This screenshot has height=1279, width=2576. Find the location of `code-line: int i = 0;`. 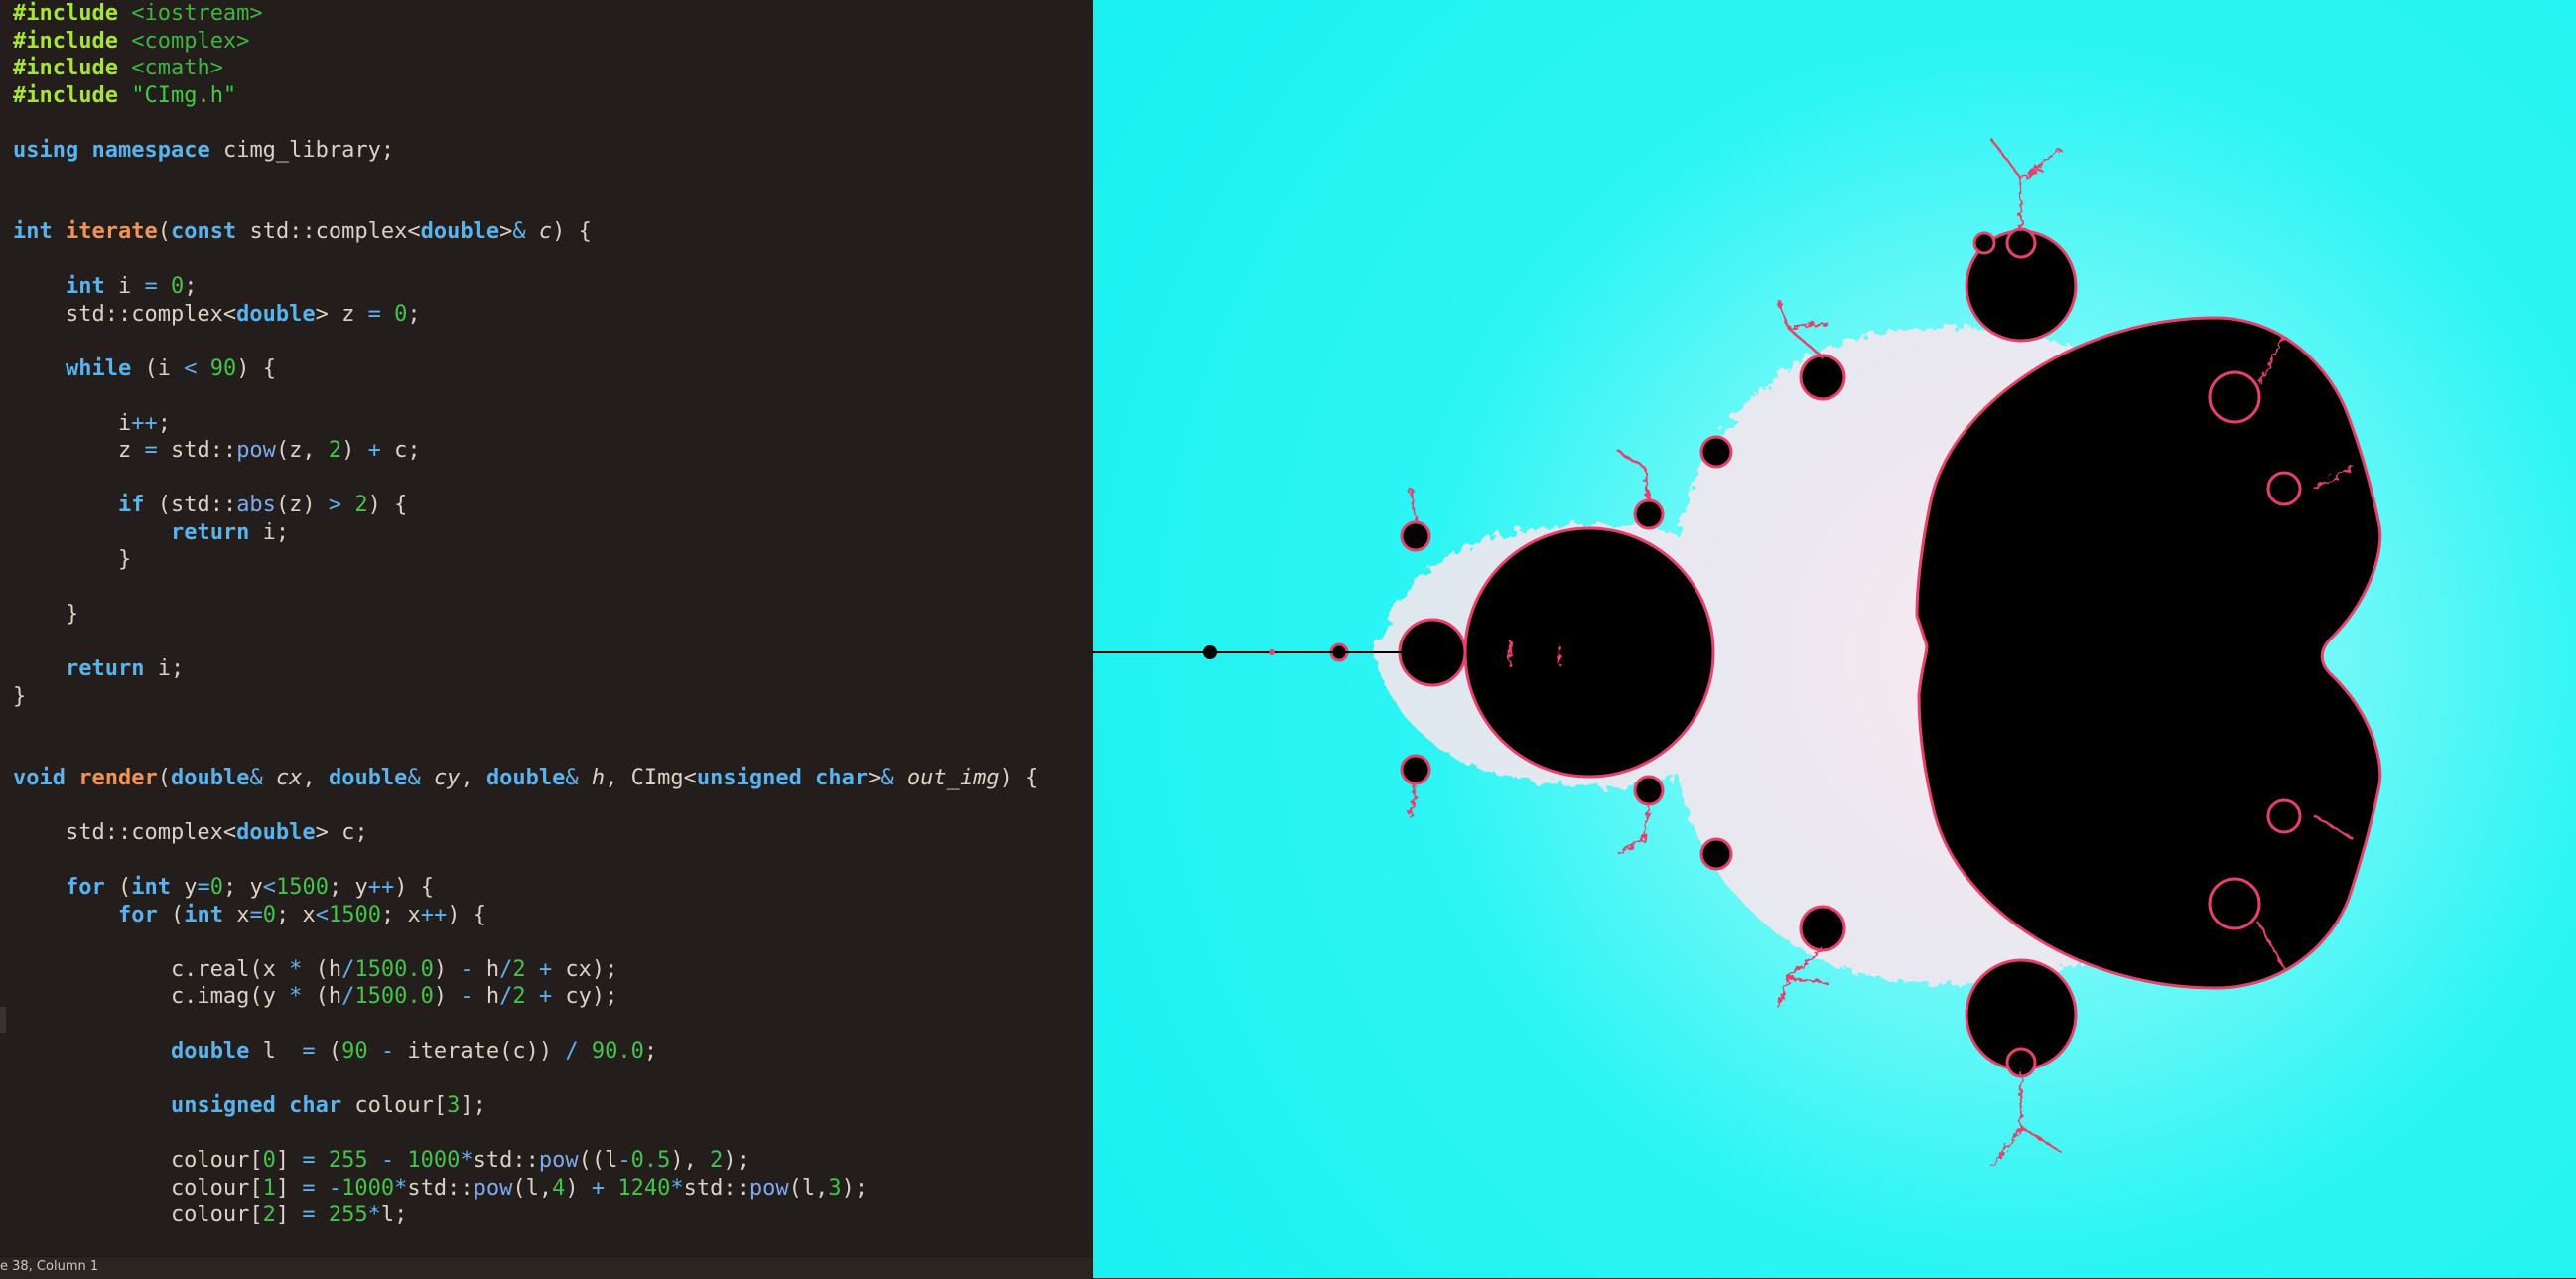

code-line: int i = 0; is located at coordinates (525, 287).